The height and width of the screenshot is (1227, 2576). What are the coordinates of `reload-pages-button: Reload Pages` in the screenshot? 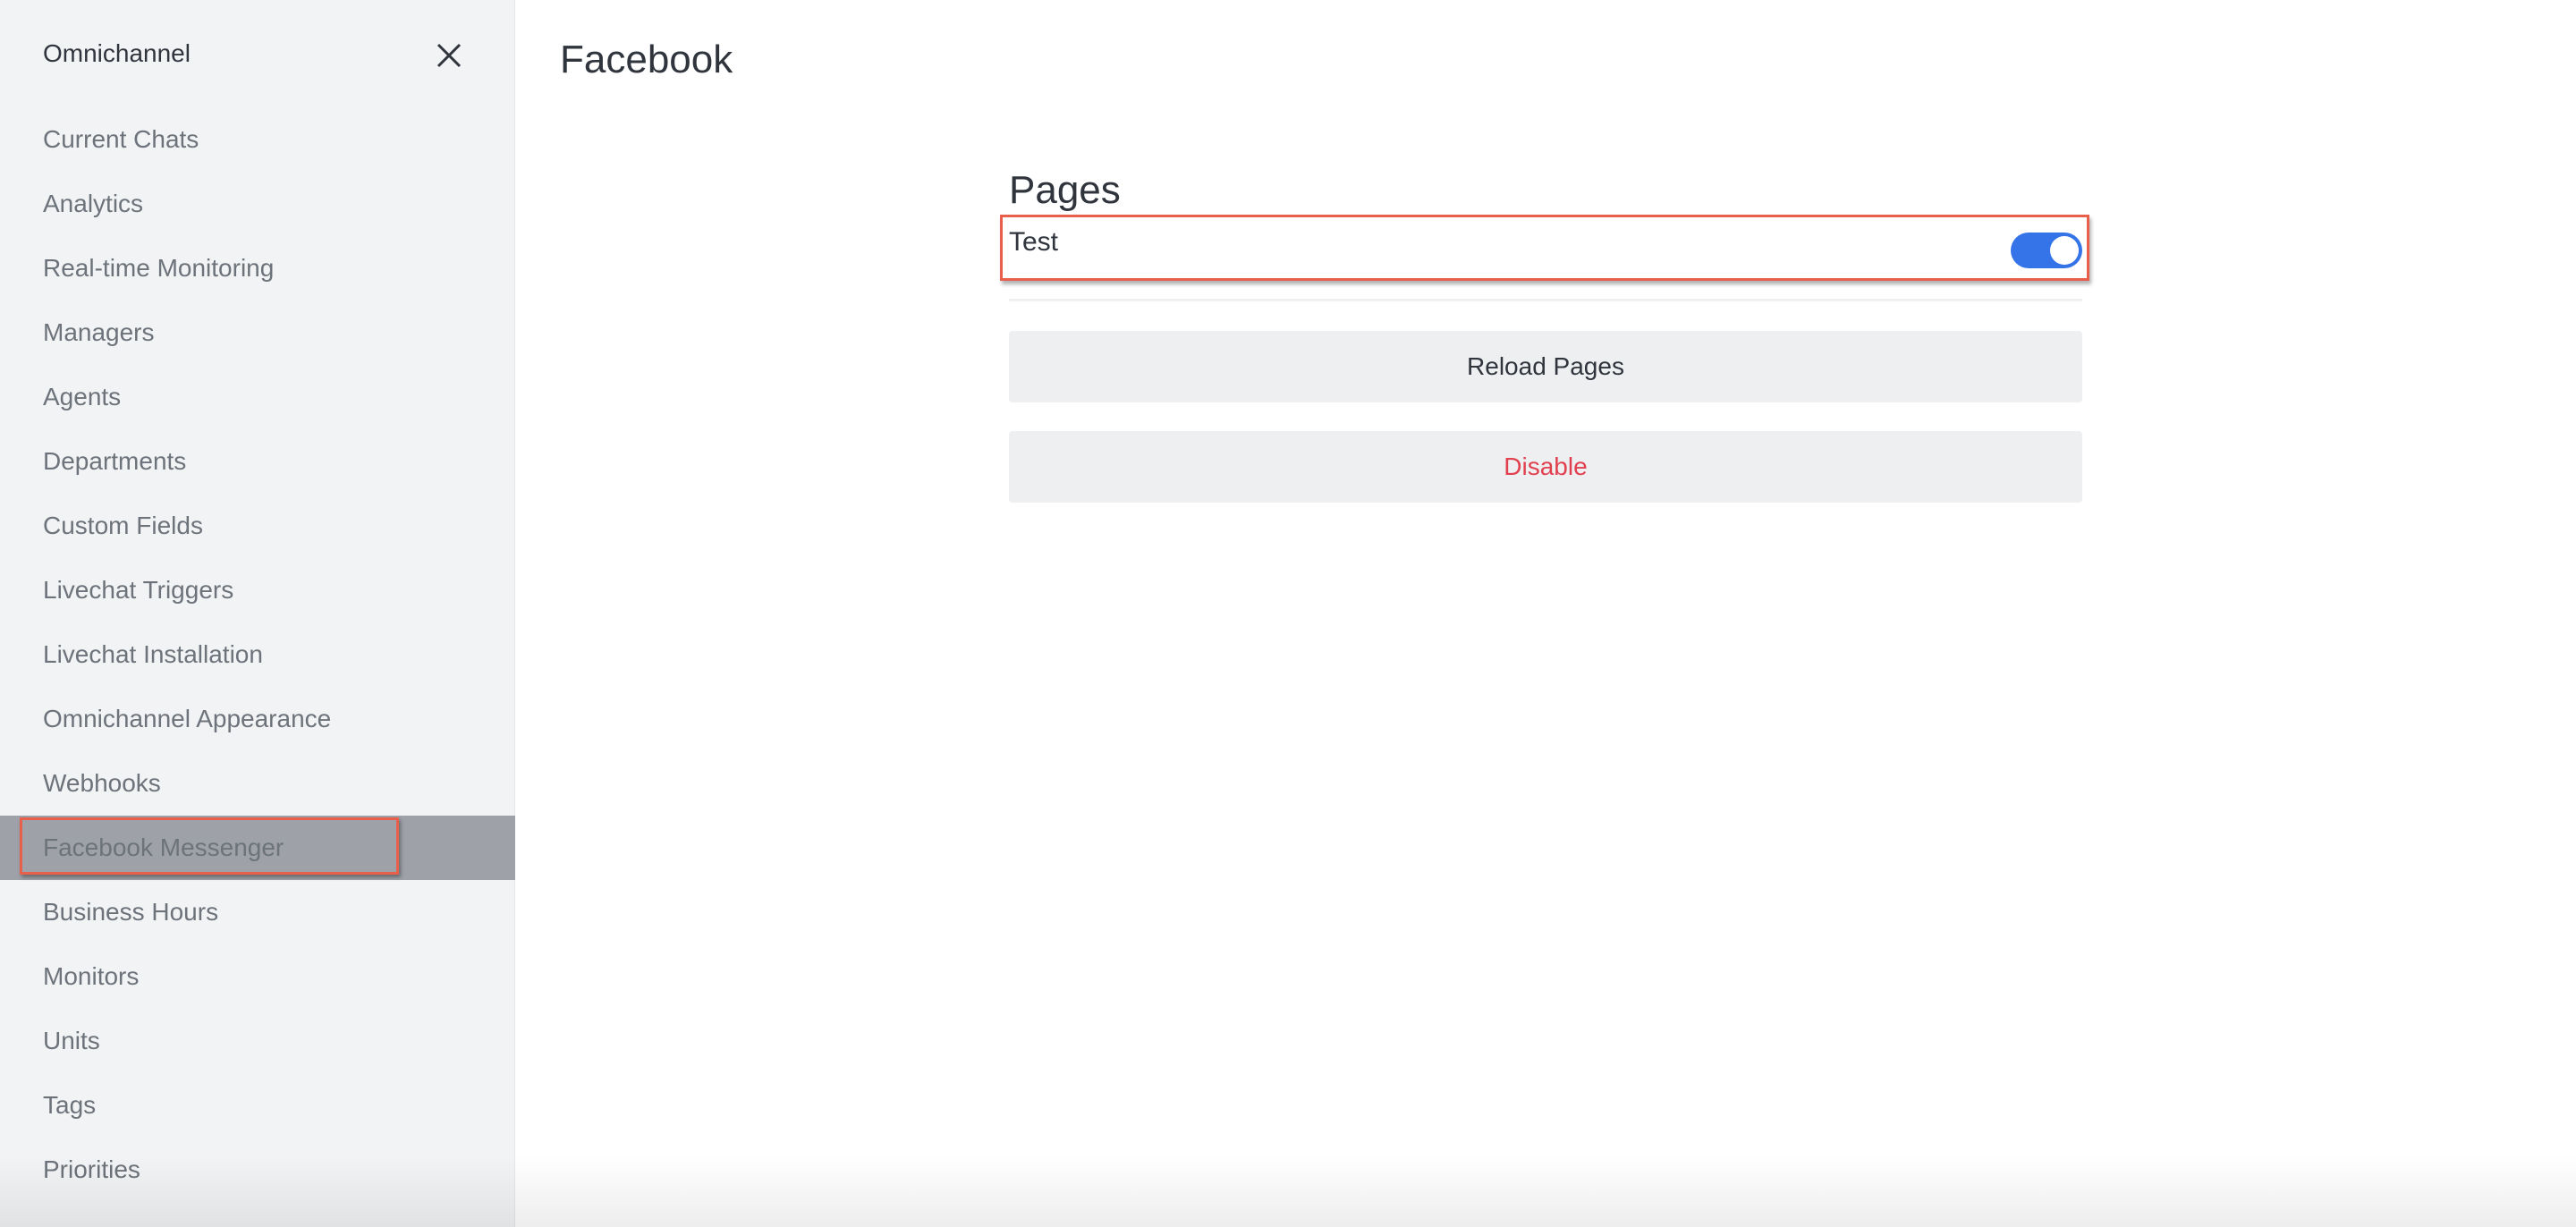 It's located at (1545, 366).